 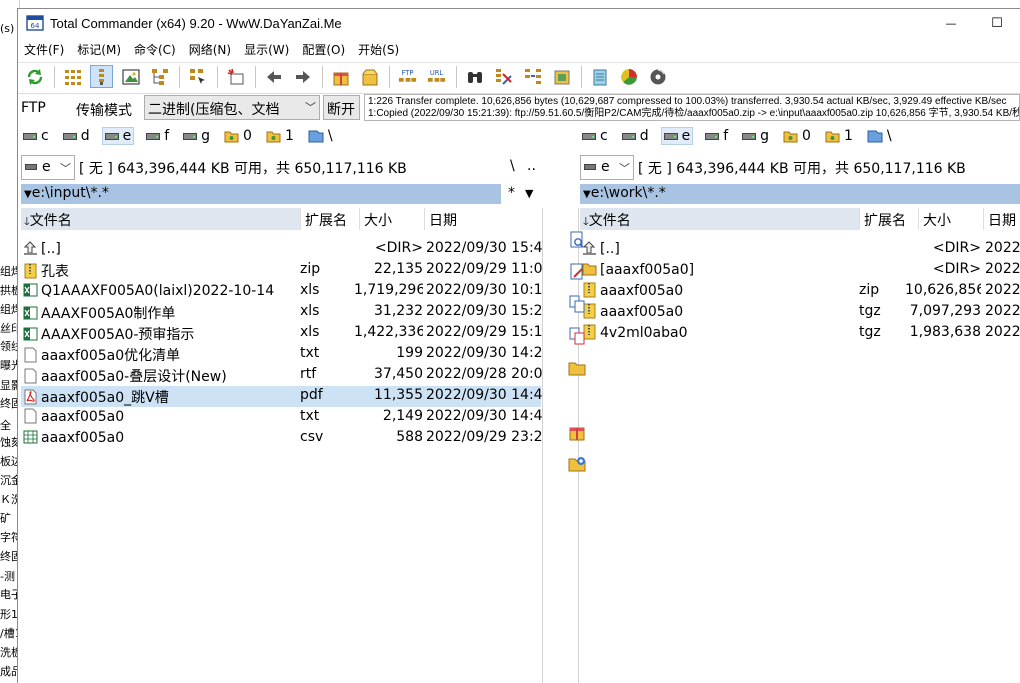 What do you see at coordinates (281, 270) in the screenshot?
I see `file-row: 孔表 zip 22,135 2022/09/29 11:03` at bounding box center [281, 270].